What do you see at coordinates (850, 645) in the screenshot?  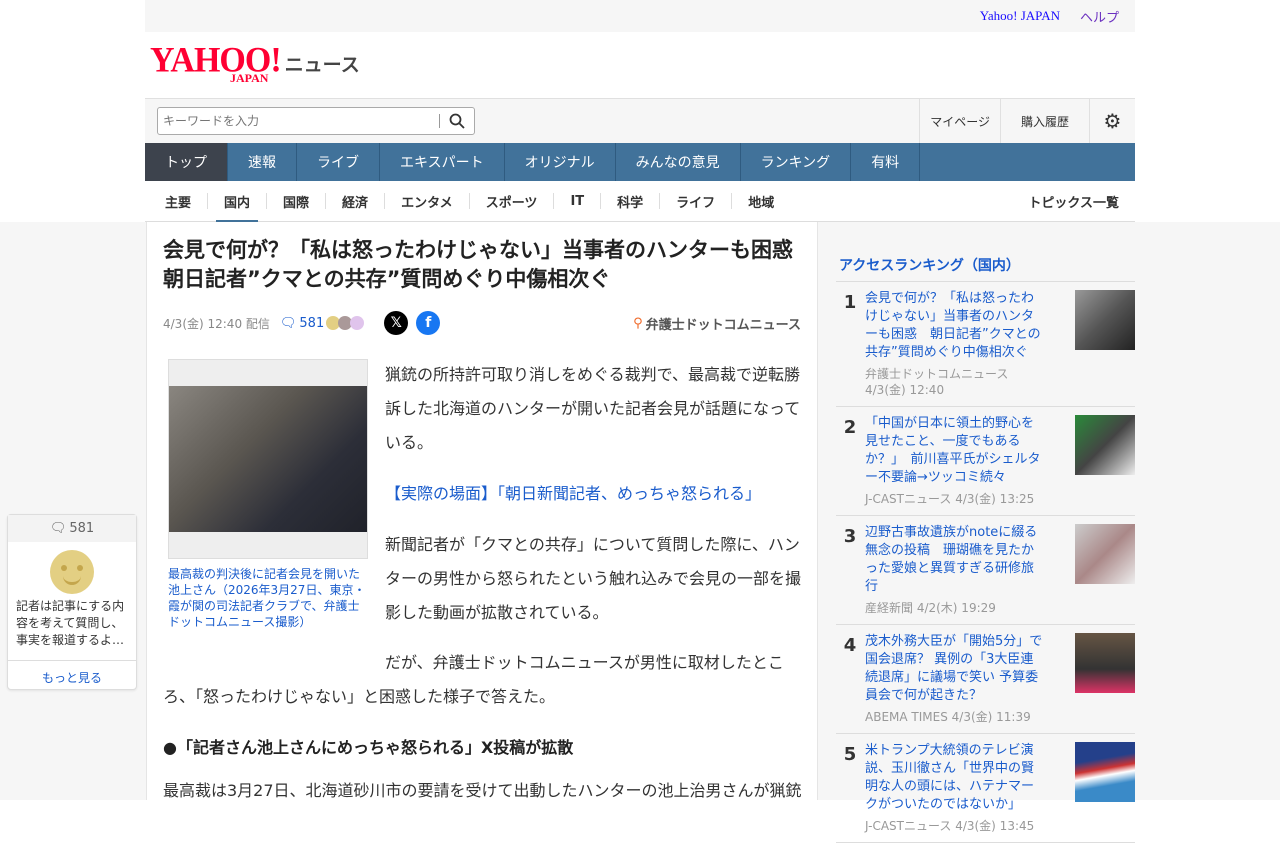 I see `rank-number: 4` at bounding box center [850, 645].